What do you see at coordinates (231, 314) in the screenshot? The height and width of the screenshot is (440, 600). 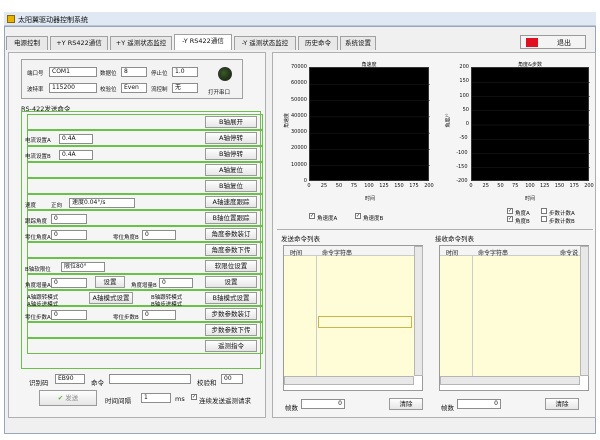 I see `step-param-bind-button: 步数参数装订` at bounding box center [231, 314].